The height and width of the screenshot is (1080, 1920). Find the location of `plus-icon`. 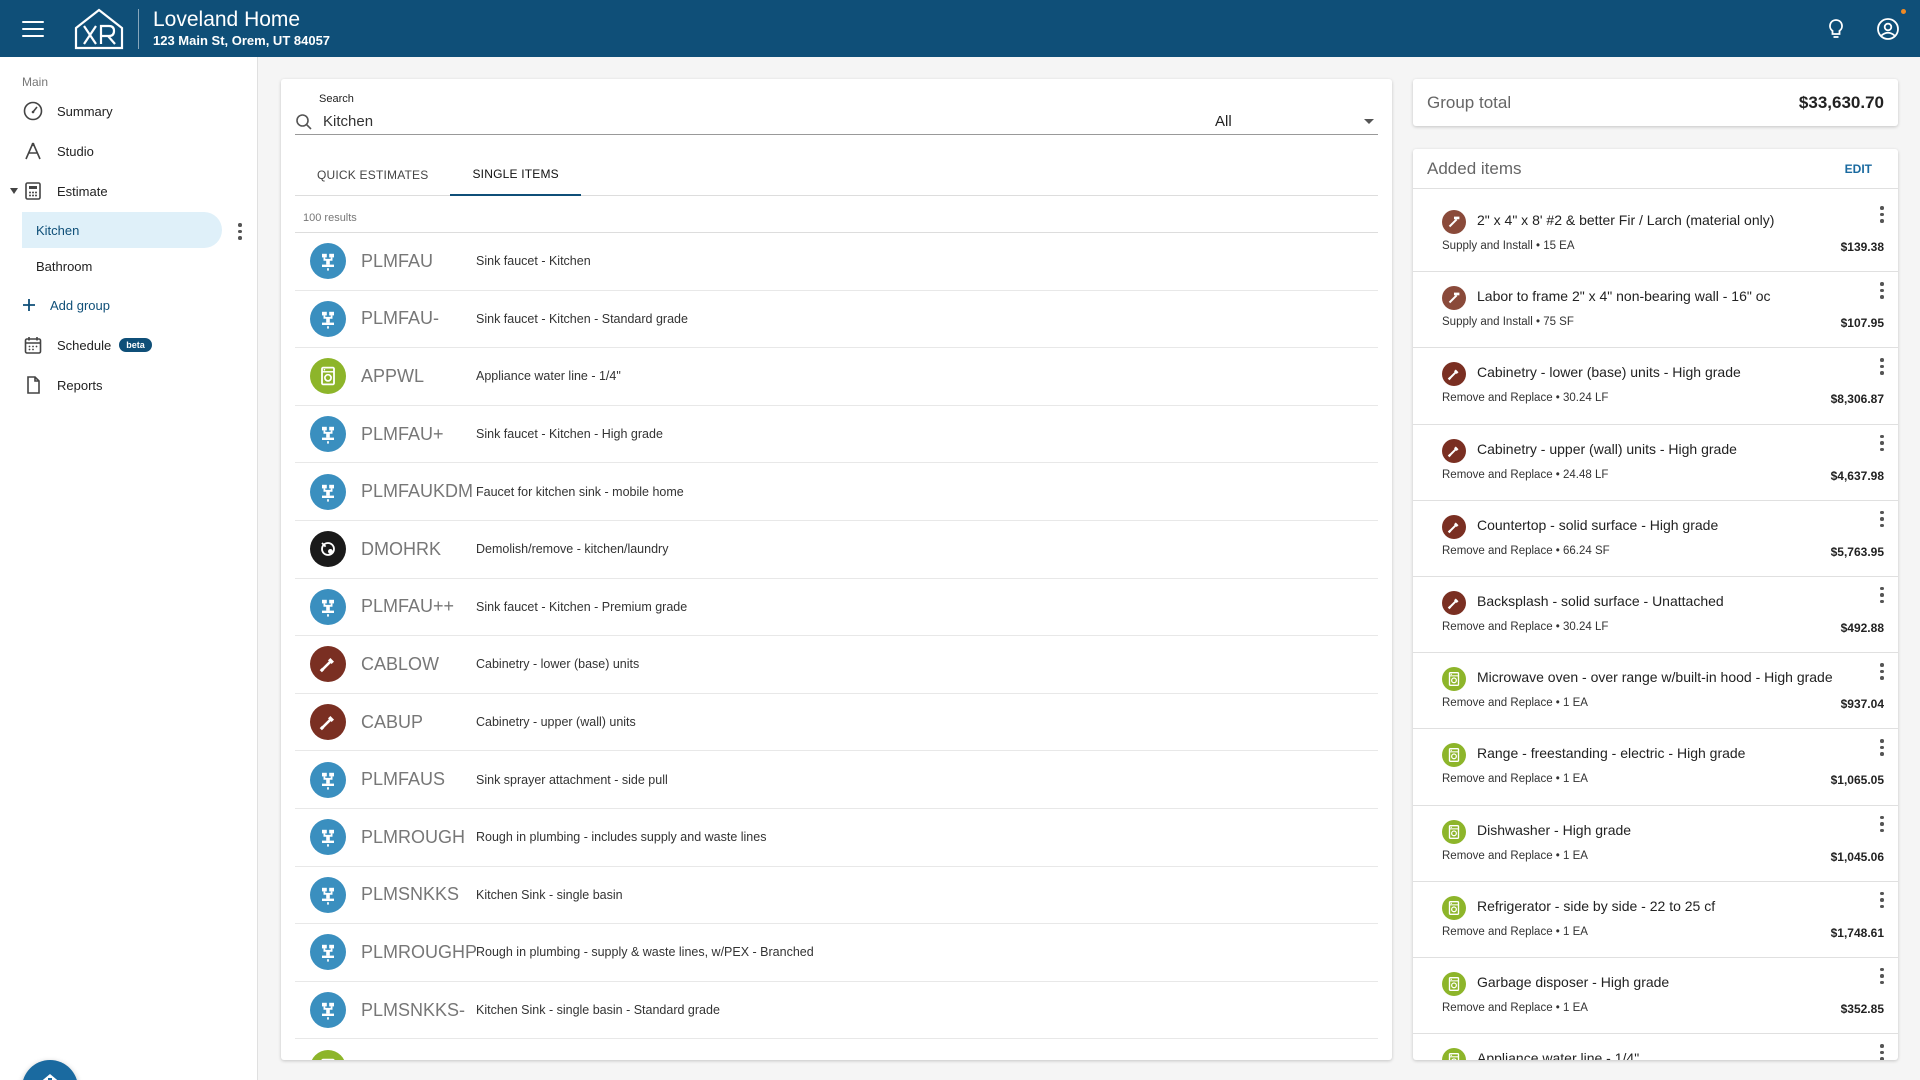

plus-icon is located at coordinates (29, 305).